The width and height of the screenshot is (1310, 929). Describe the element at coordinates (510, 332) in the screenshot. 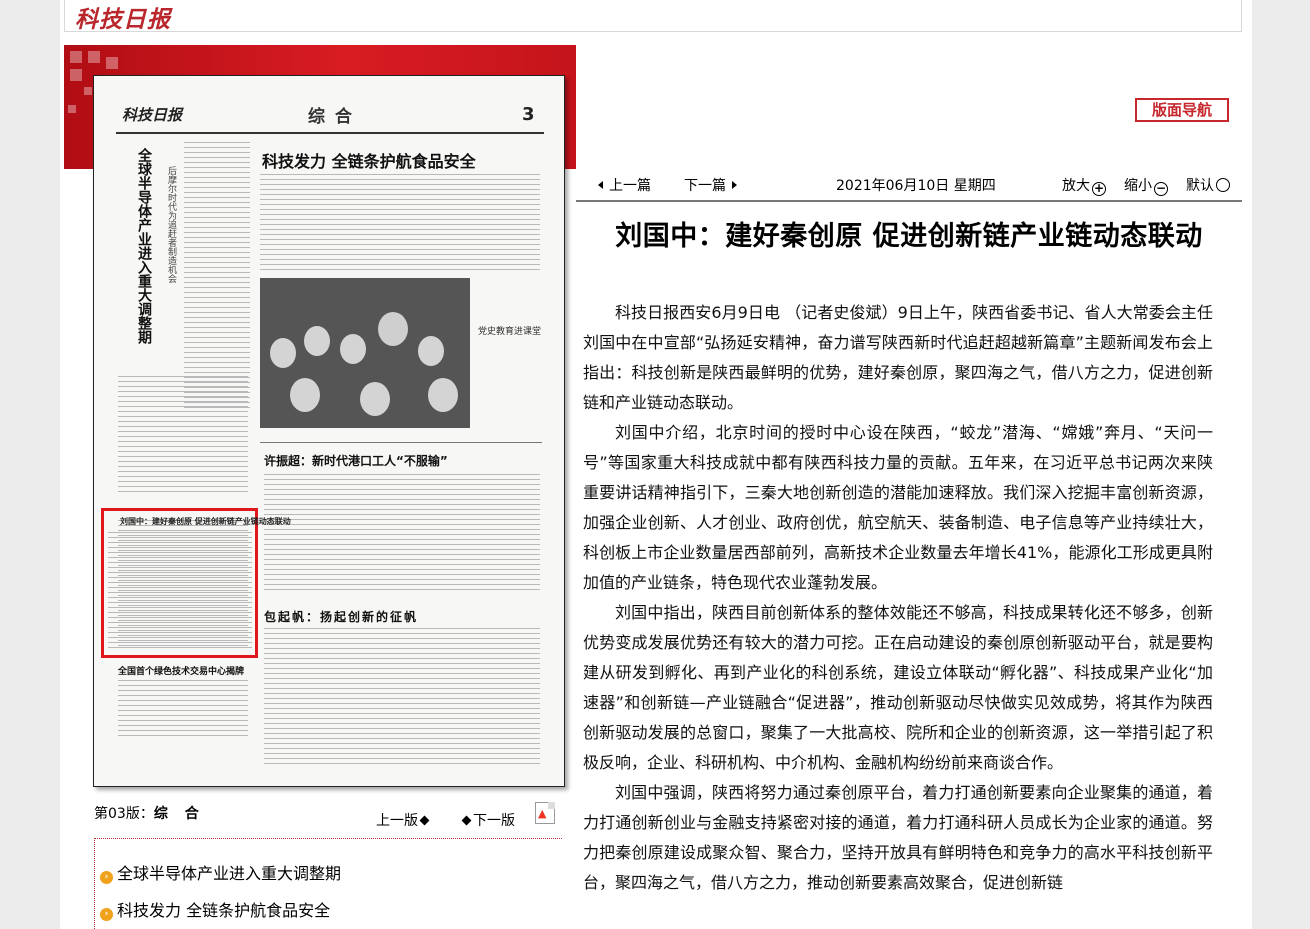

I see `paper-photo-caption: 党史教育进课堂` at that location.